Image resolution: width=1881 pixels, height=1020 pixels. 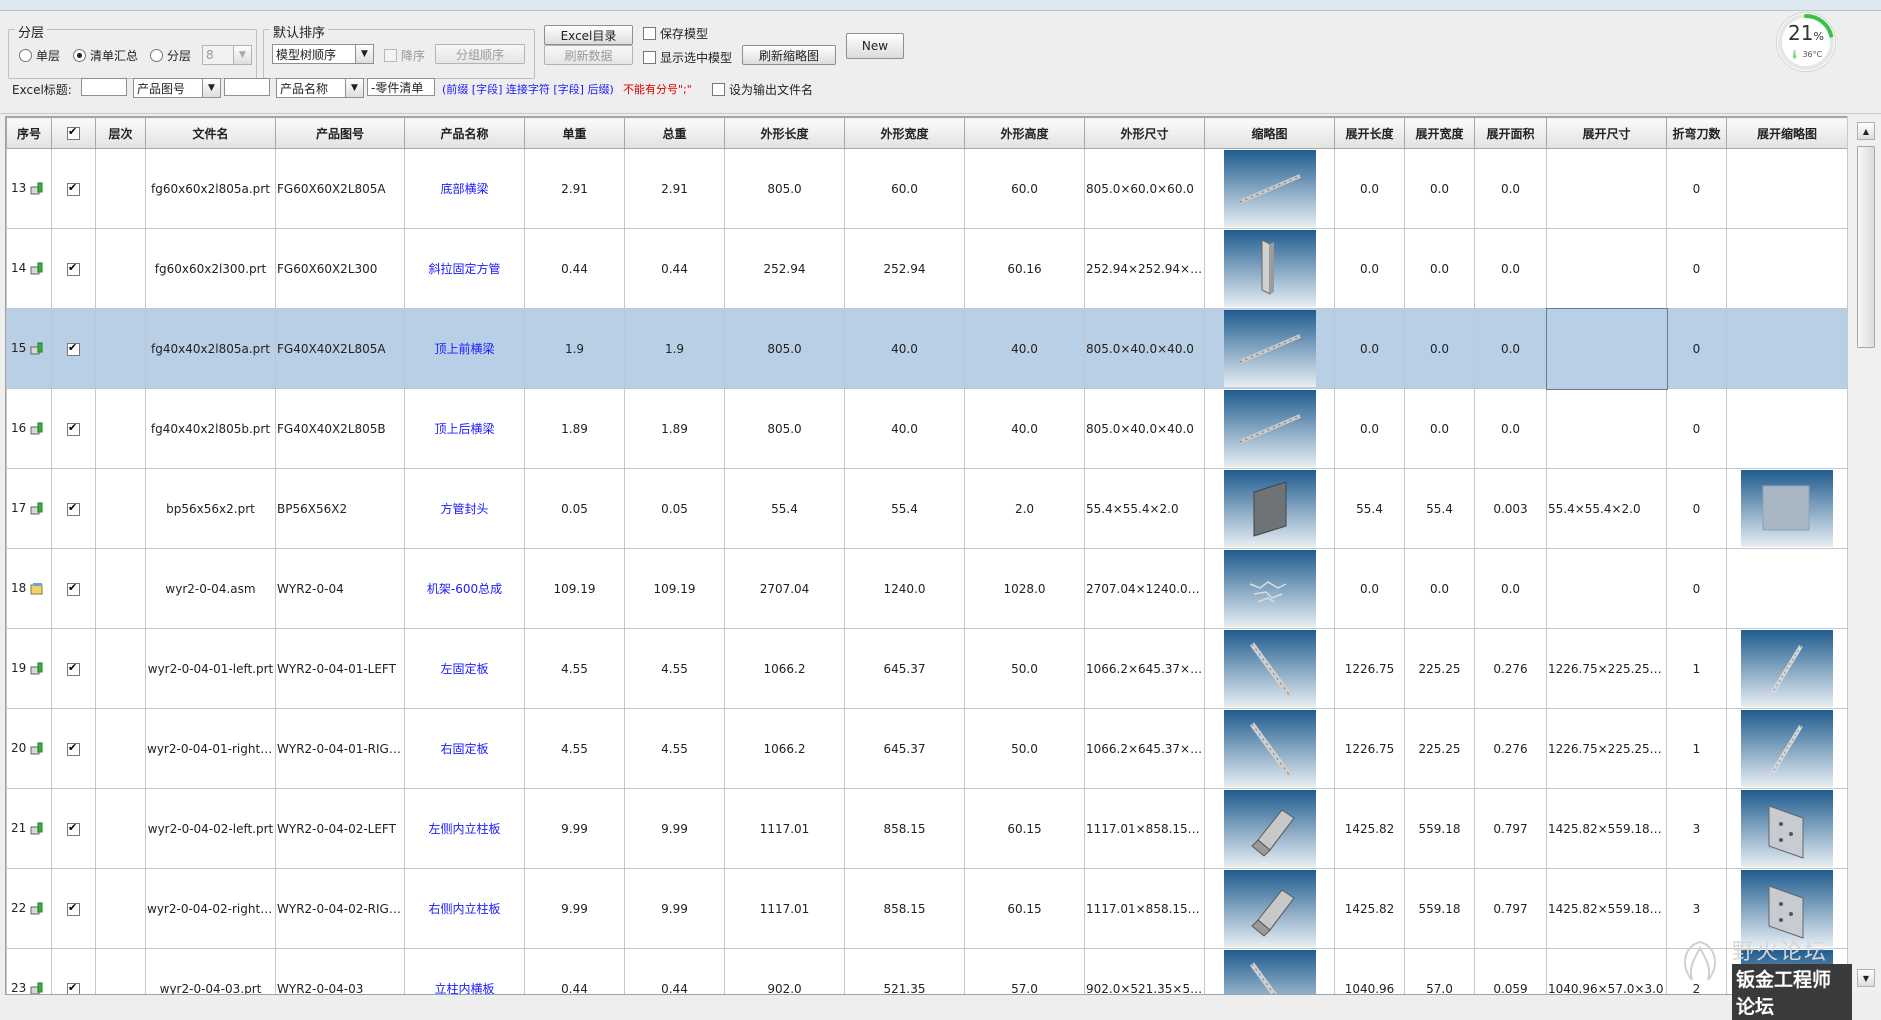 What do you see at coordinates (904, 133) in the screenshot?
I see `column-header-9: 外形宽度` at bounding box center [904, 133].